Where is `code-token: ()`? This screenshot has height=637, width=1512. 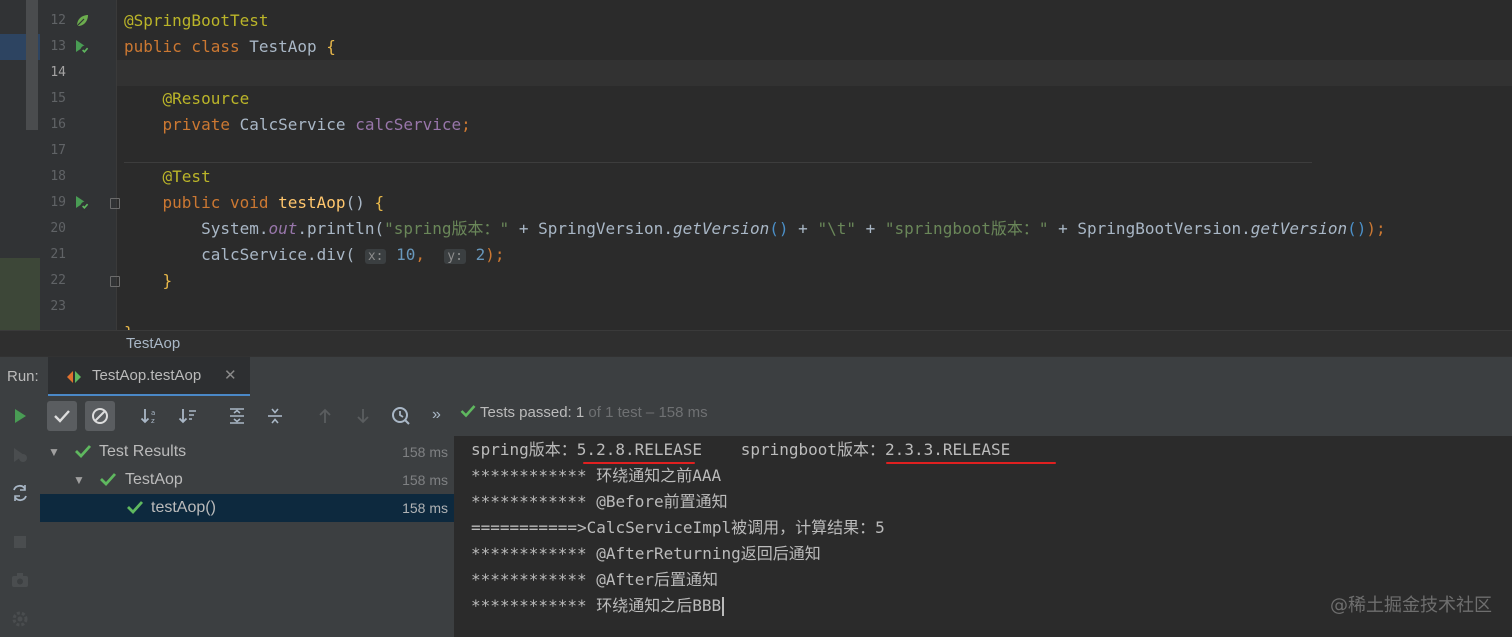 code-token: () is located at coordinates (360, 202).